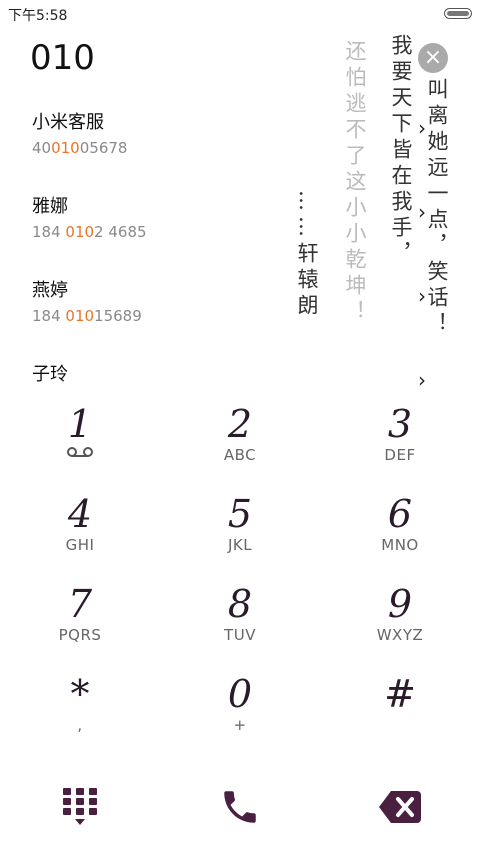 The height and width of the screenshot is (853, 480). I want to click on key-letters: MNO, so click(400, 545).